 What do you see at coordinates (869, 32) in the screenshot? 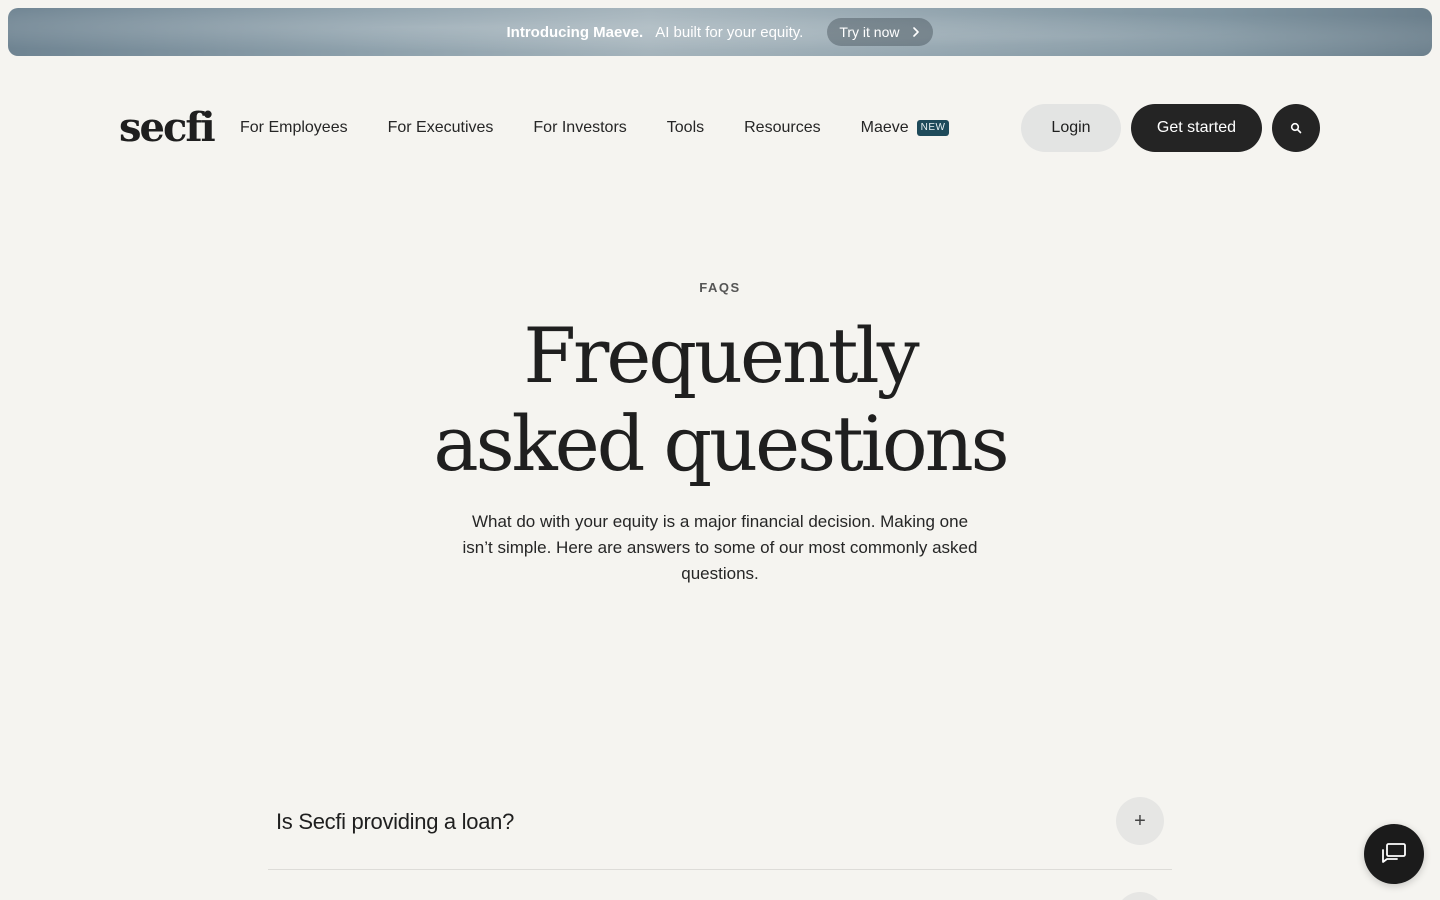
I see `try-it-now-label: Try it now` at bounding box center [869, 32].